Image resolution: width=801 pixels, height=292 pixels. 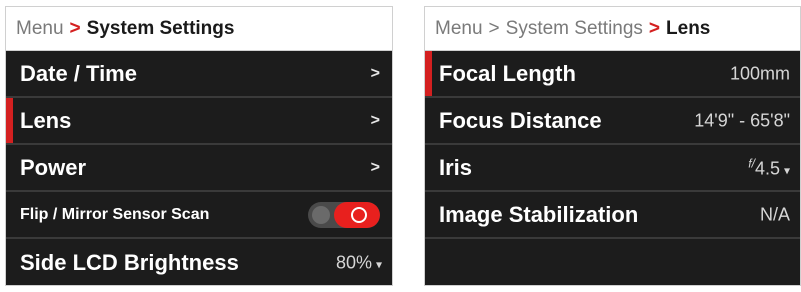 I want to click on toggle-on-track, so click(x=357, y=214).